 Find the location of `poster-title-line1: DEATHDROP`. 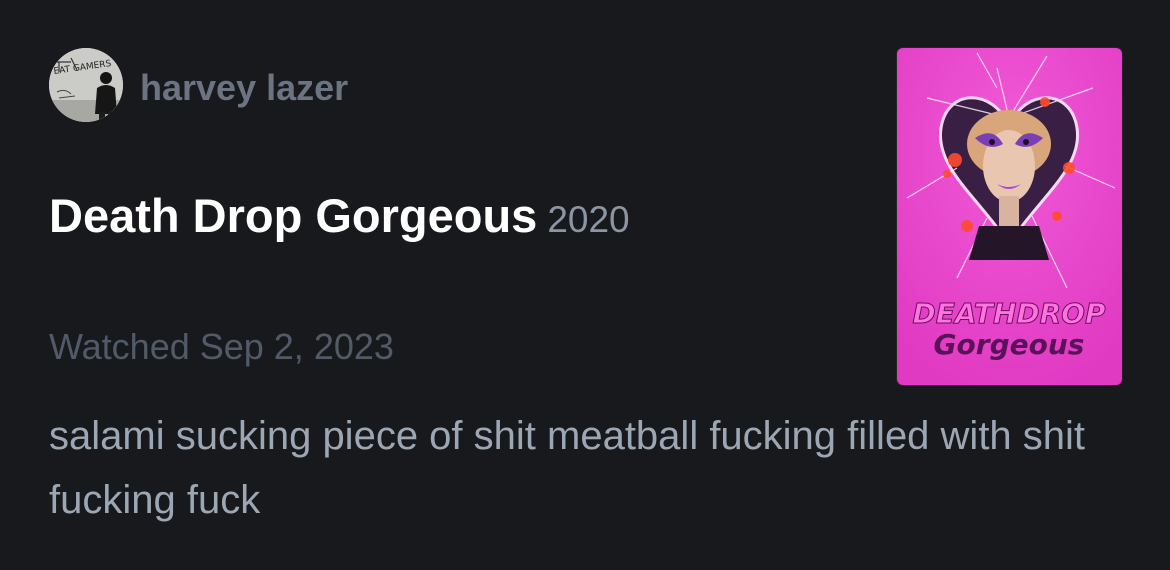

poster-title-line1: DEATHDROP is located at coordinates (1008, 313).